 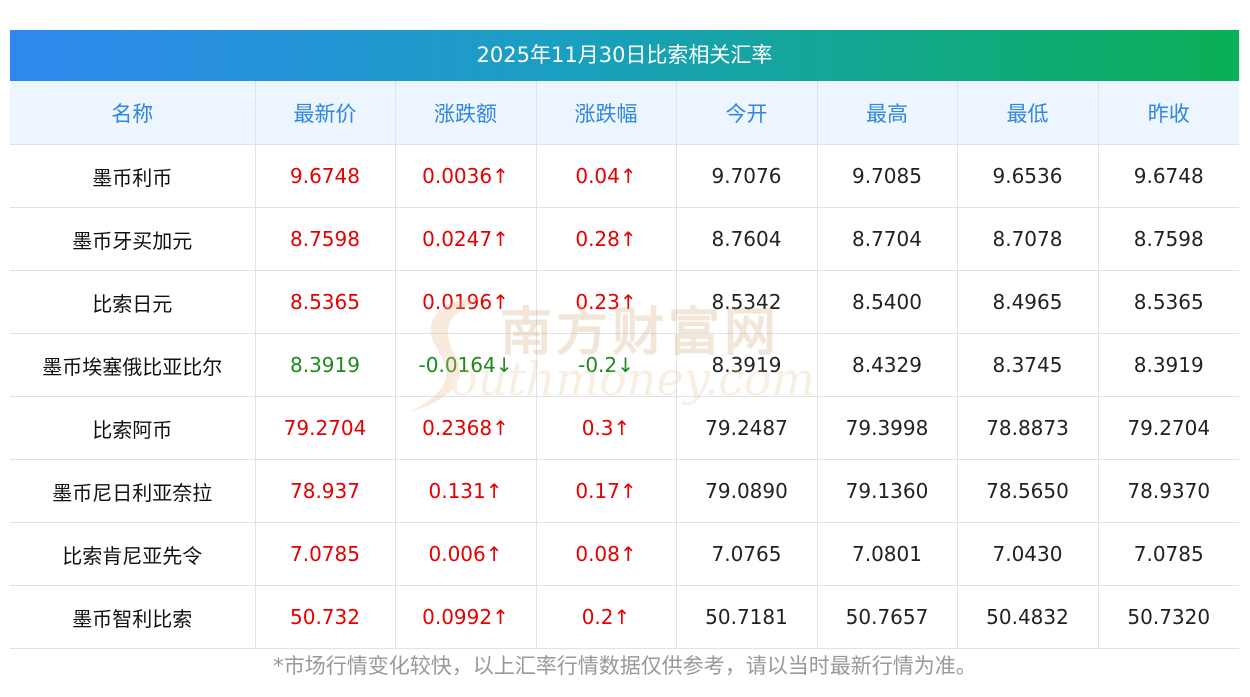 What do you see at coordinates (747, 428) in the screenshot?
I see `cell-open: 79.2487` at bounding box center [747, 428].